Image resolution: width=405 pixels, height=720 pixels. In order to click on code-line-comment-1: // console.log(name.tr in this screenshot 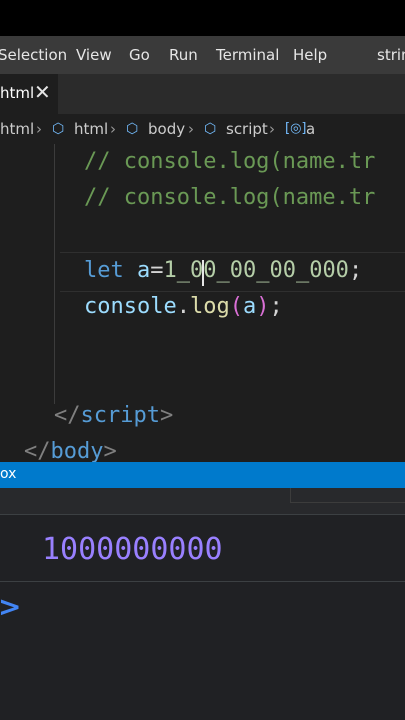, I will do `click(230, 161)`.